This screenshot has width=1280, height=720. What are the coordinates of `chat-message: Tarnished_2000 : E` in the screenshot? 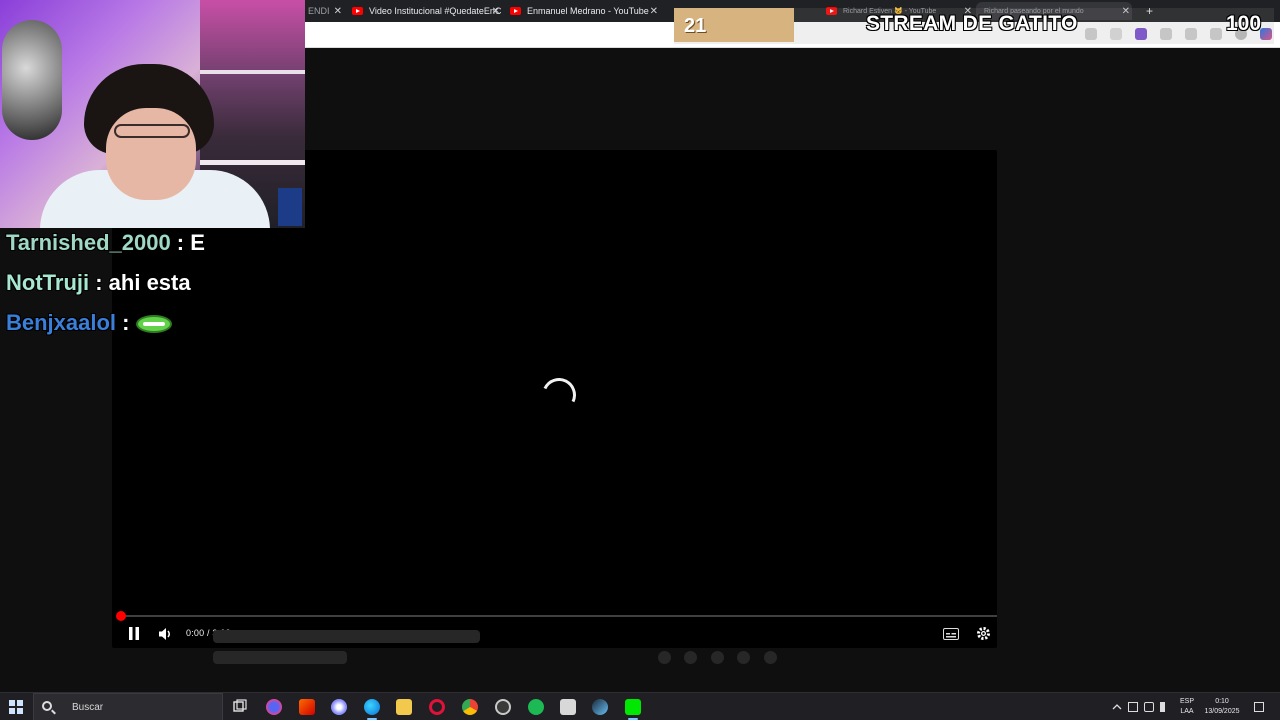 It's located at (105, 243).